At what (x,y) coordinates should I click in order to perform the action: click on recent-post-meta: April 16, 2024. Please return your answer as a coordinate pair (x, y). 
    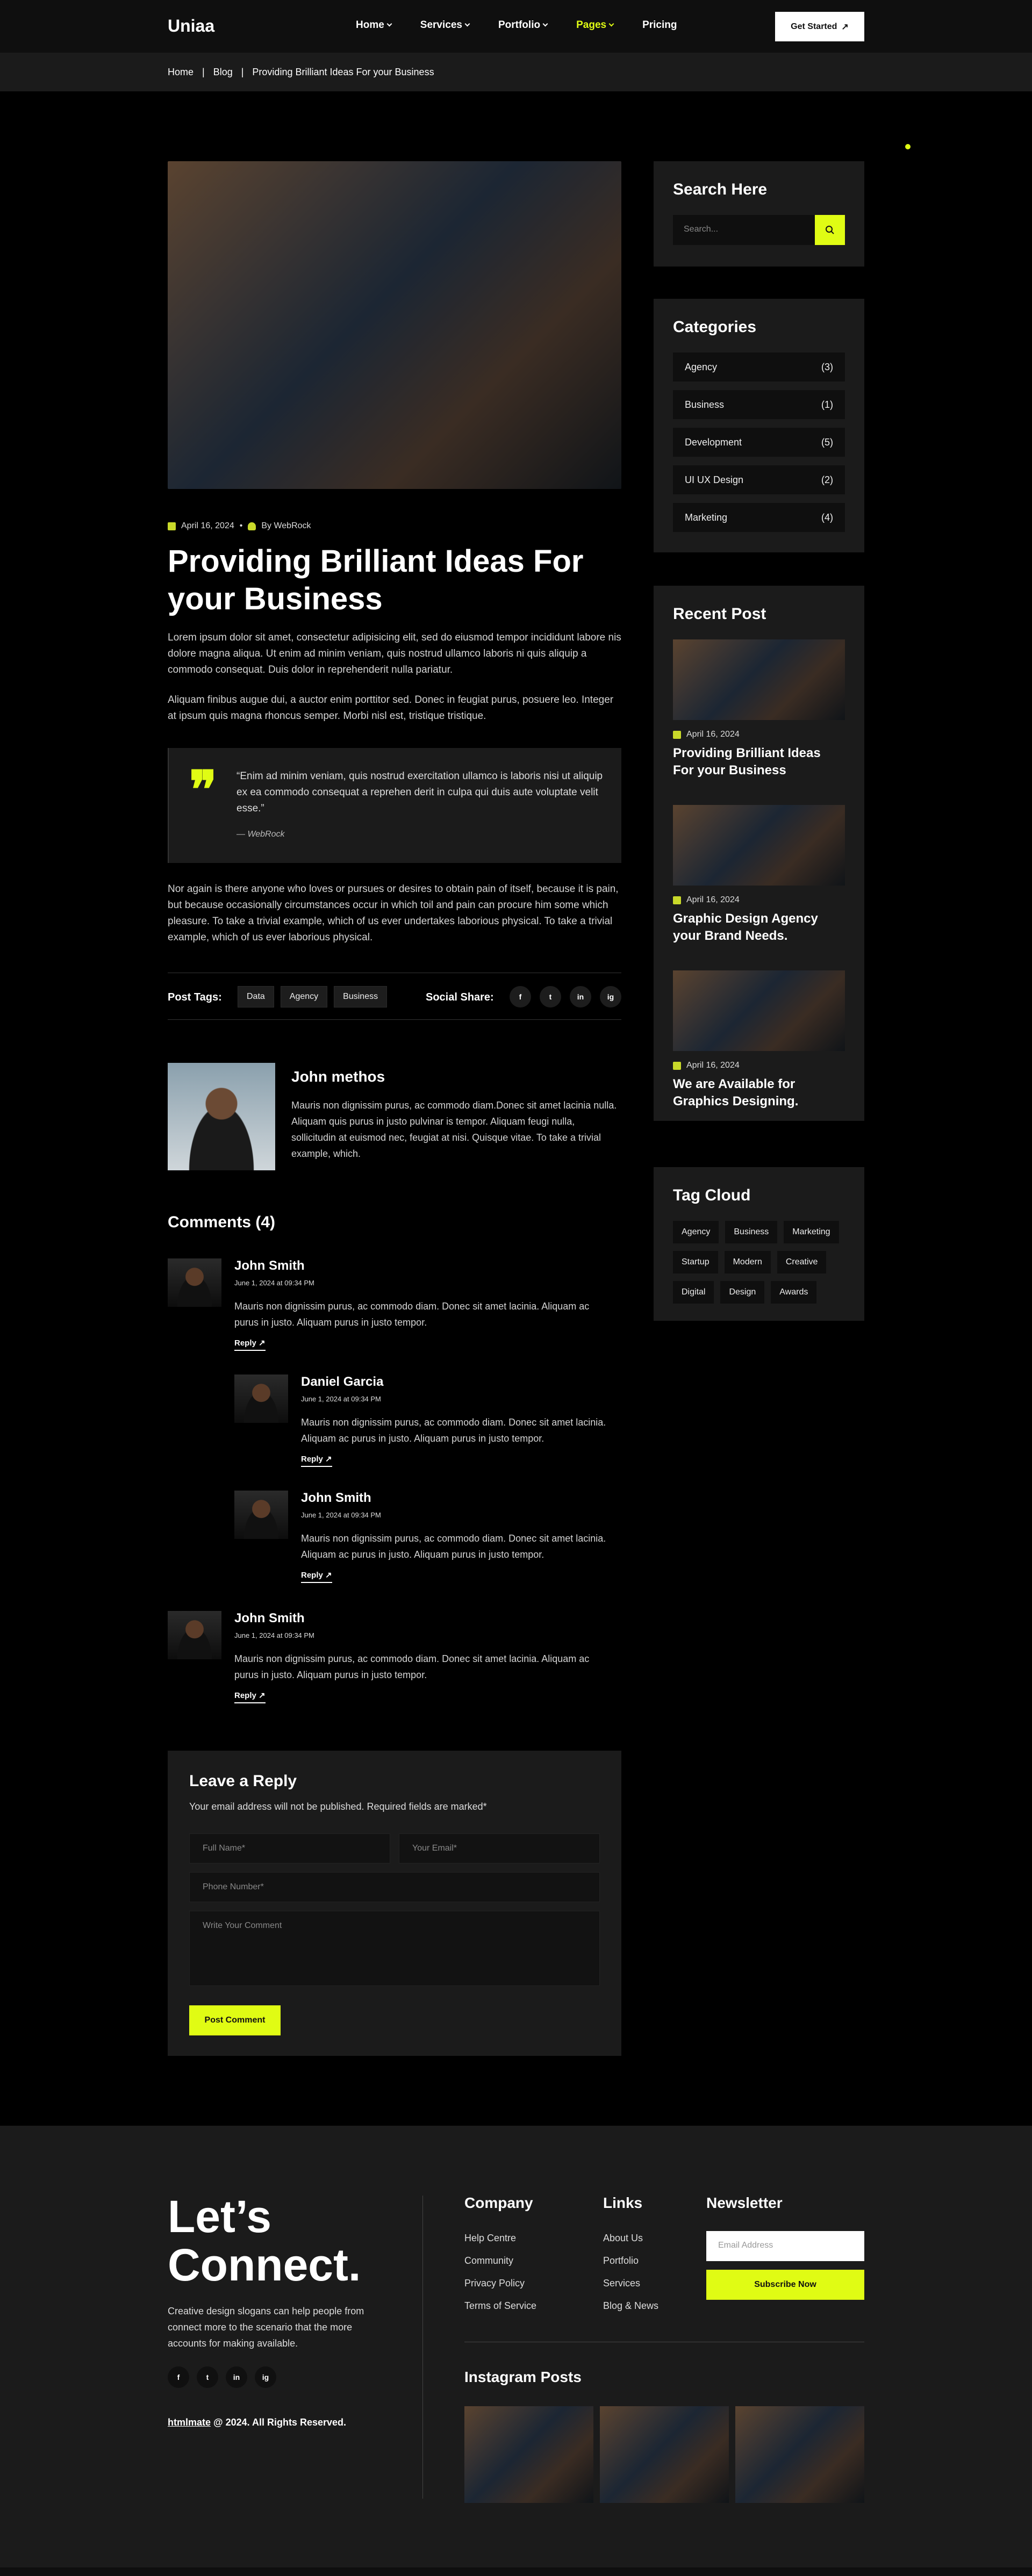
    Looking at the image, I should click on (759, 734).